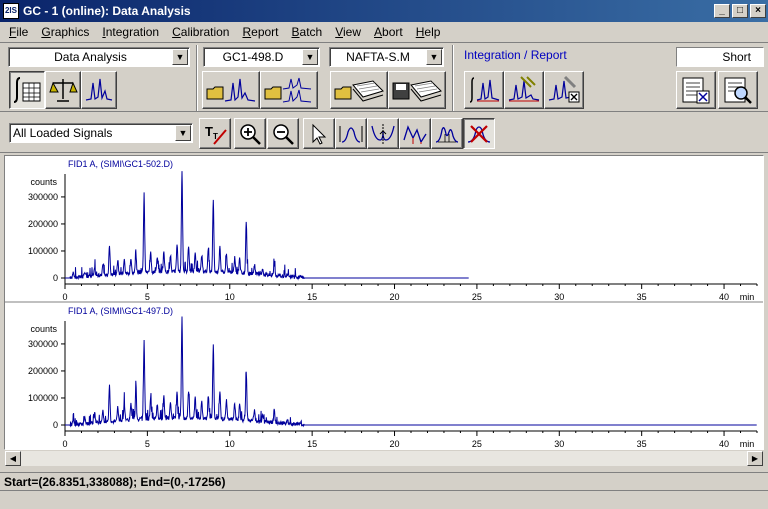 The width and height of the screenshot is (768, 509). Describe the element at coordinates (386, 57) in the screenshot. I see `method-select: NAFTA-S.M ▼` at that location.